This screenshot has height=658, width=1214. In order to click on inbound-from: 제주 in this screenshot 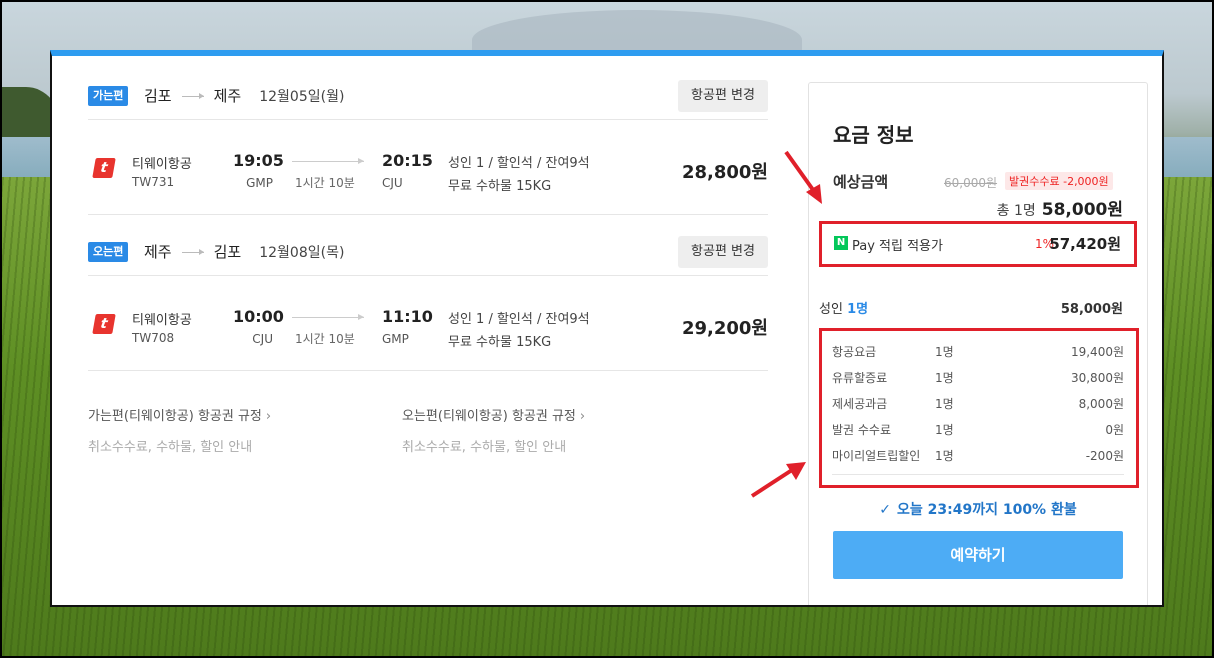, I will do `click(158, 252)`.